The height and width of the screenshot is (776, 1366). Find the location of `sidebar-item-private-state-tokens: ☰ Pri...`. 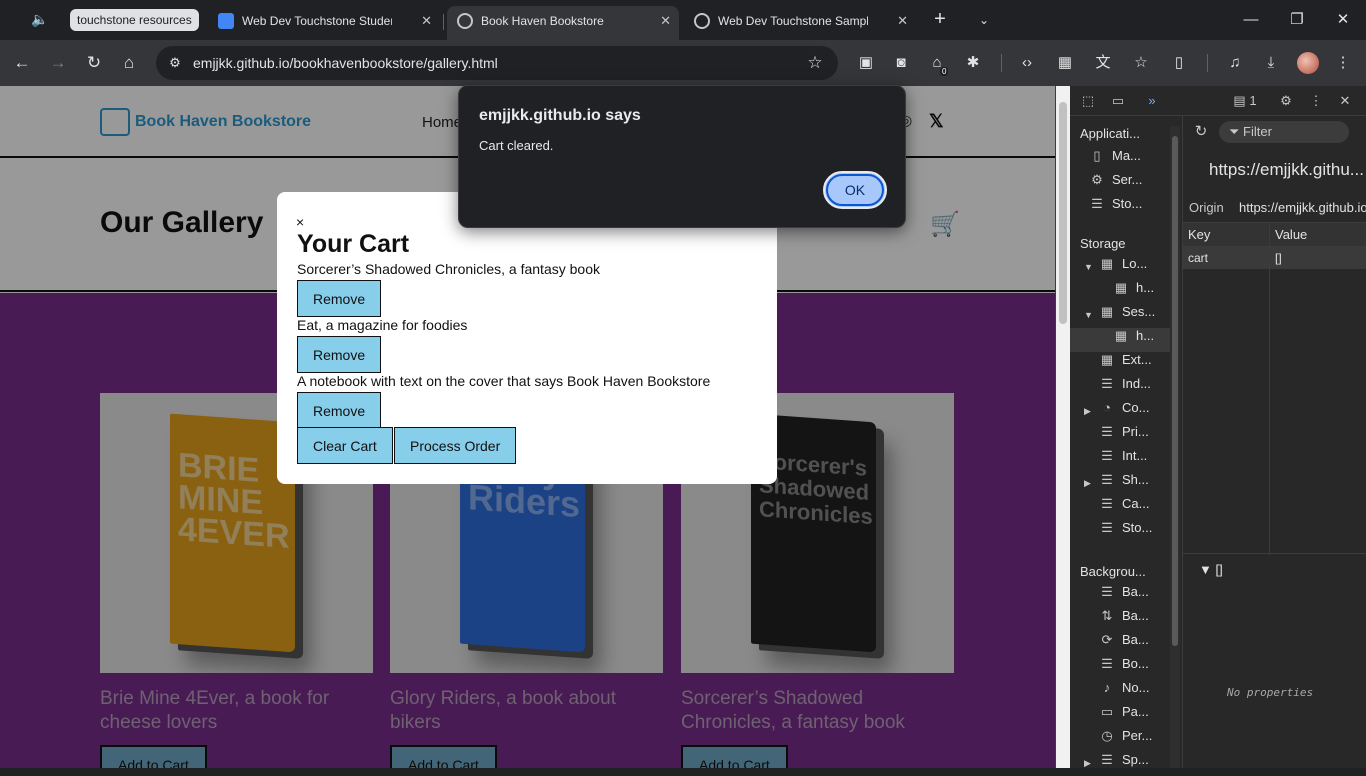

sidebar-item-private-state-tokens: ☰ Pri... is located at coordinates (1134, 436).